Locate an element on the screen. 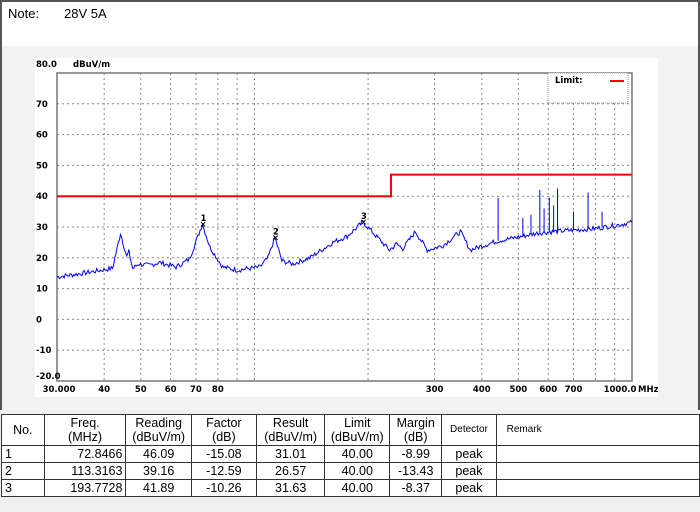 The image size is (700, 512). y-tick-label: 0 is located at coordinates (39, 320).